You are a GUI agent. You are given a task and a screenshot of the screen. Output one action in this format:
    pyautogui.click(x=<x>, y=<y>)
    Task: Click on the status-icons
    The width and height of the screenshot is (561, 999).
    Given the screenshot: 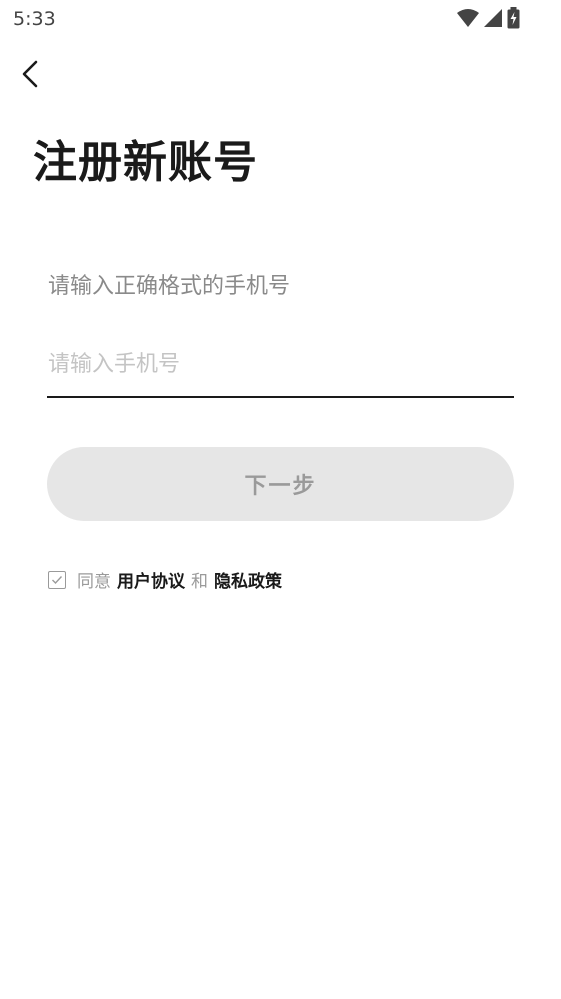 What is the action you would take?
    pyautogui.click(x=488, y=18)
    